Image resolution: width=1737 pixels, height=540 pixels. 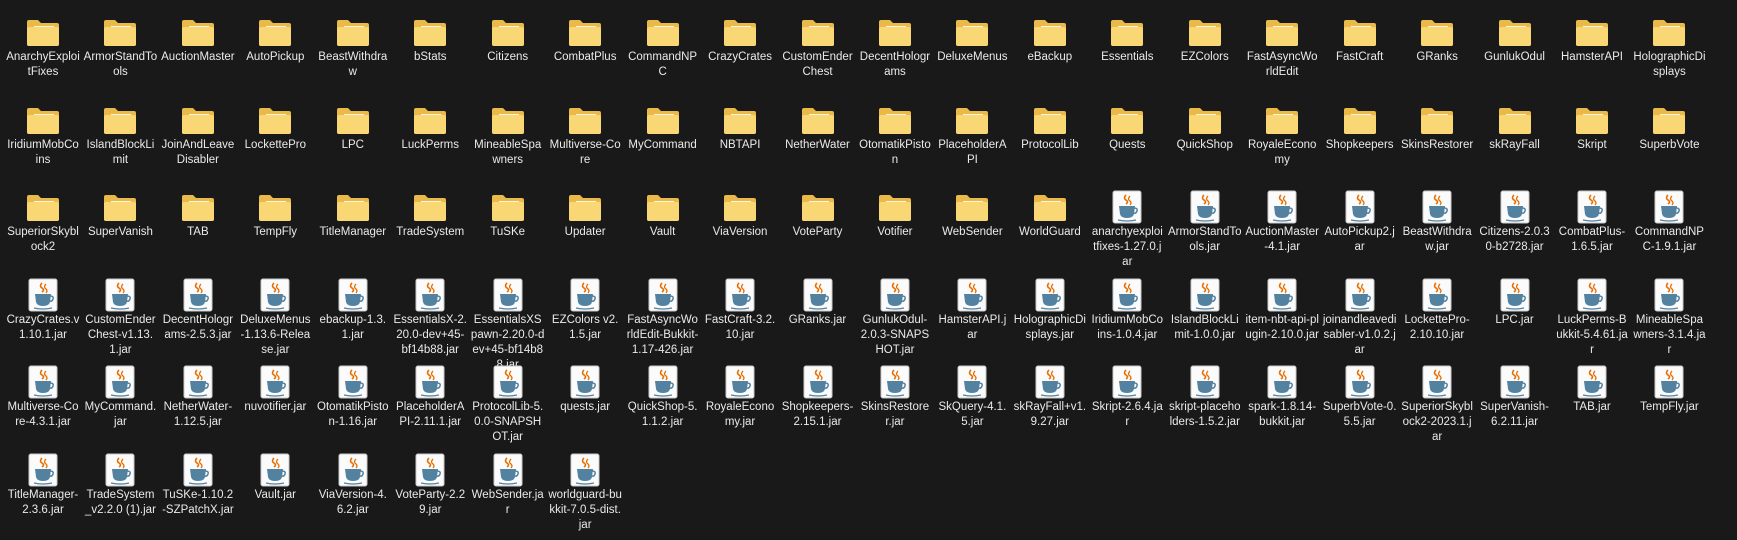 I want to click on folder-item: AutoPickup, so click(x=275, y=57).